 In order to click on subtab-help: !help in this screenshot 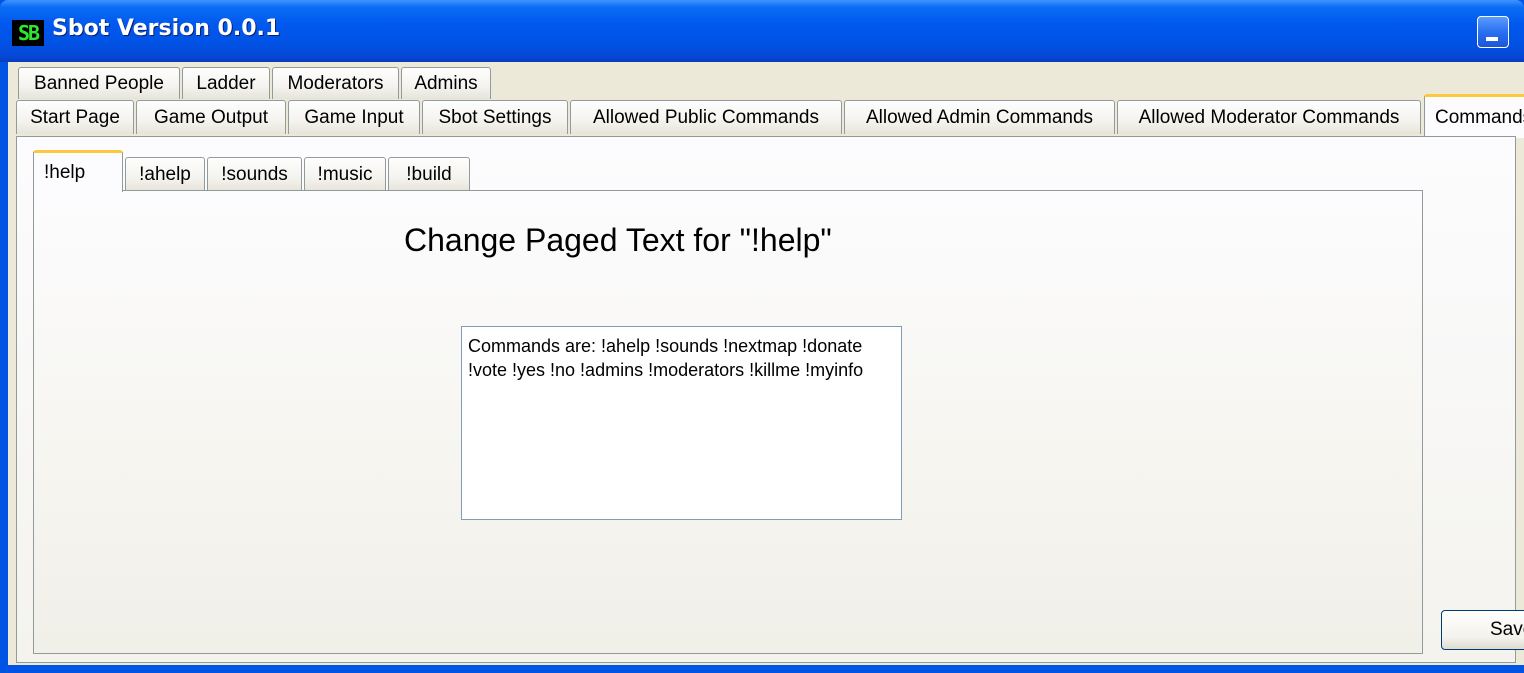, I will do `click(78, 171)`.